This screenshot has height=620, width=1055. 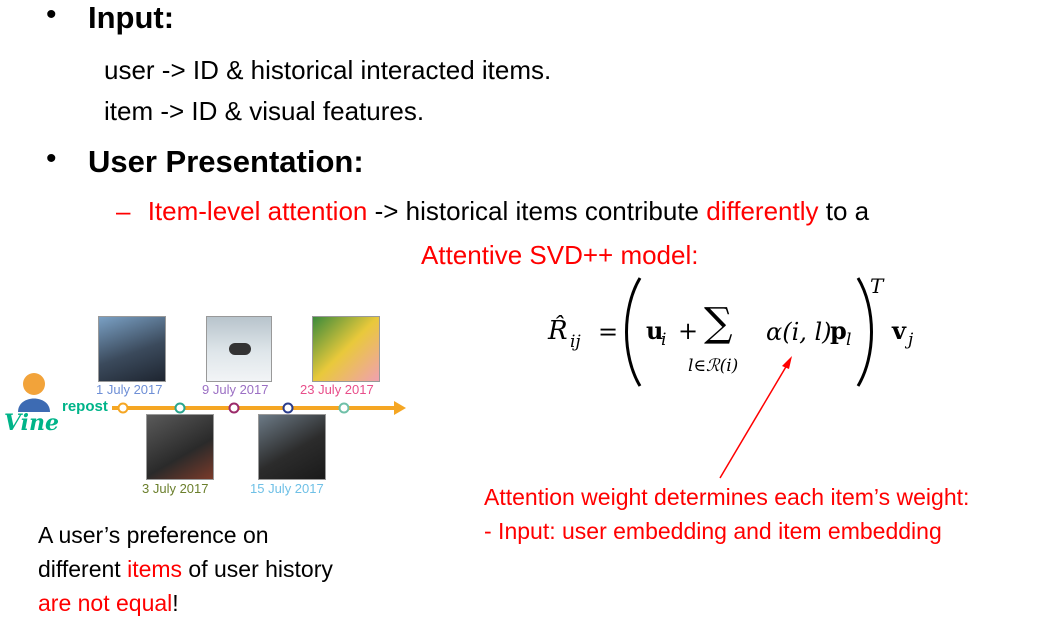 What do you see at coordinates (235, 389) in the screenshot?
I see `date-label: 9 July 2017` at bounding box center [235, 389].